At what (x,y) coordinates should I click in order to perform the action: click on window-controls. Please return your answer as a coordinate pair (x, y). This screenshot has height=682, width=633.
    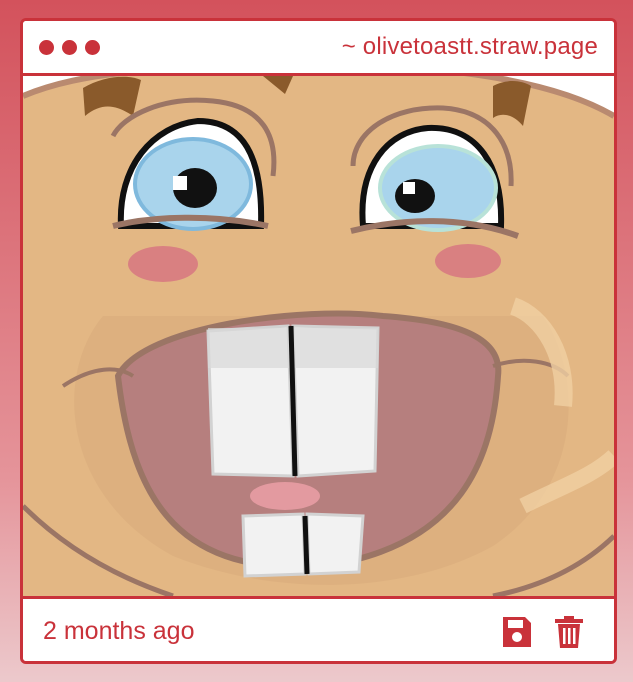
    Looking at the image, I should click on (69, 47).